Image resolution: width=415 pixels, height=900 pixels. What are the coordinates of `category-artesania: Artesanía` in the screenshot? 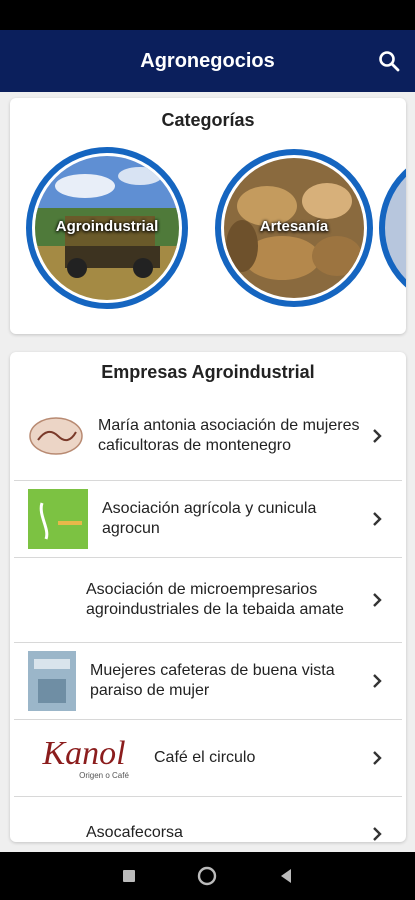 It's located at (294, 228).